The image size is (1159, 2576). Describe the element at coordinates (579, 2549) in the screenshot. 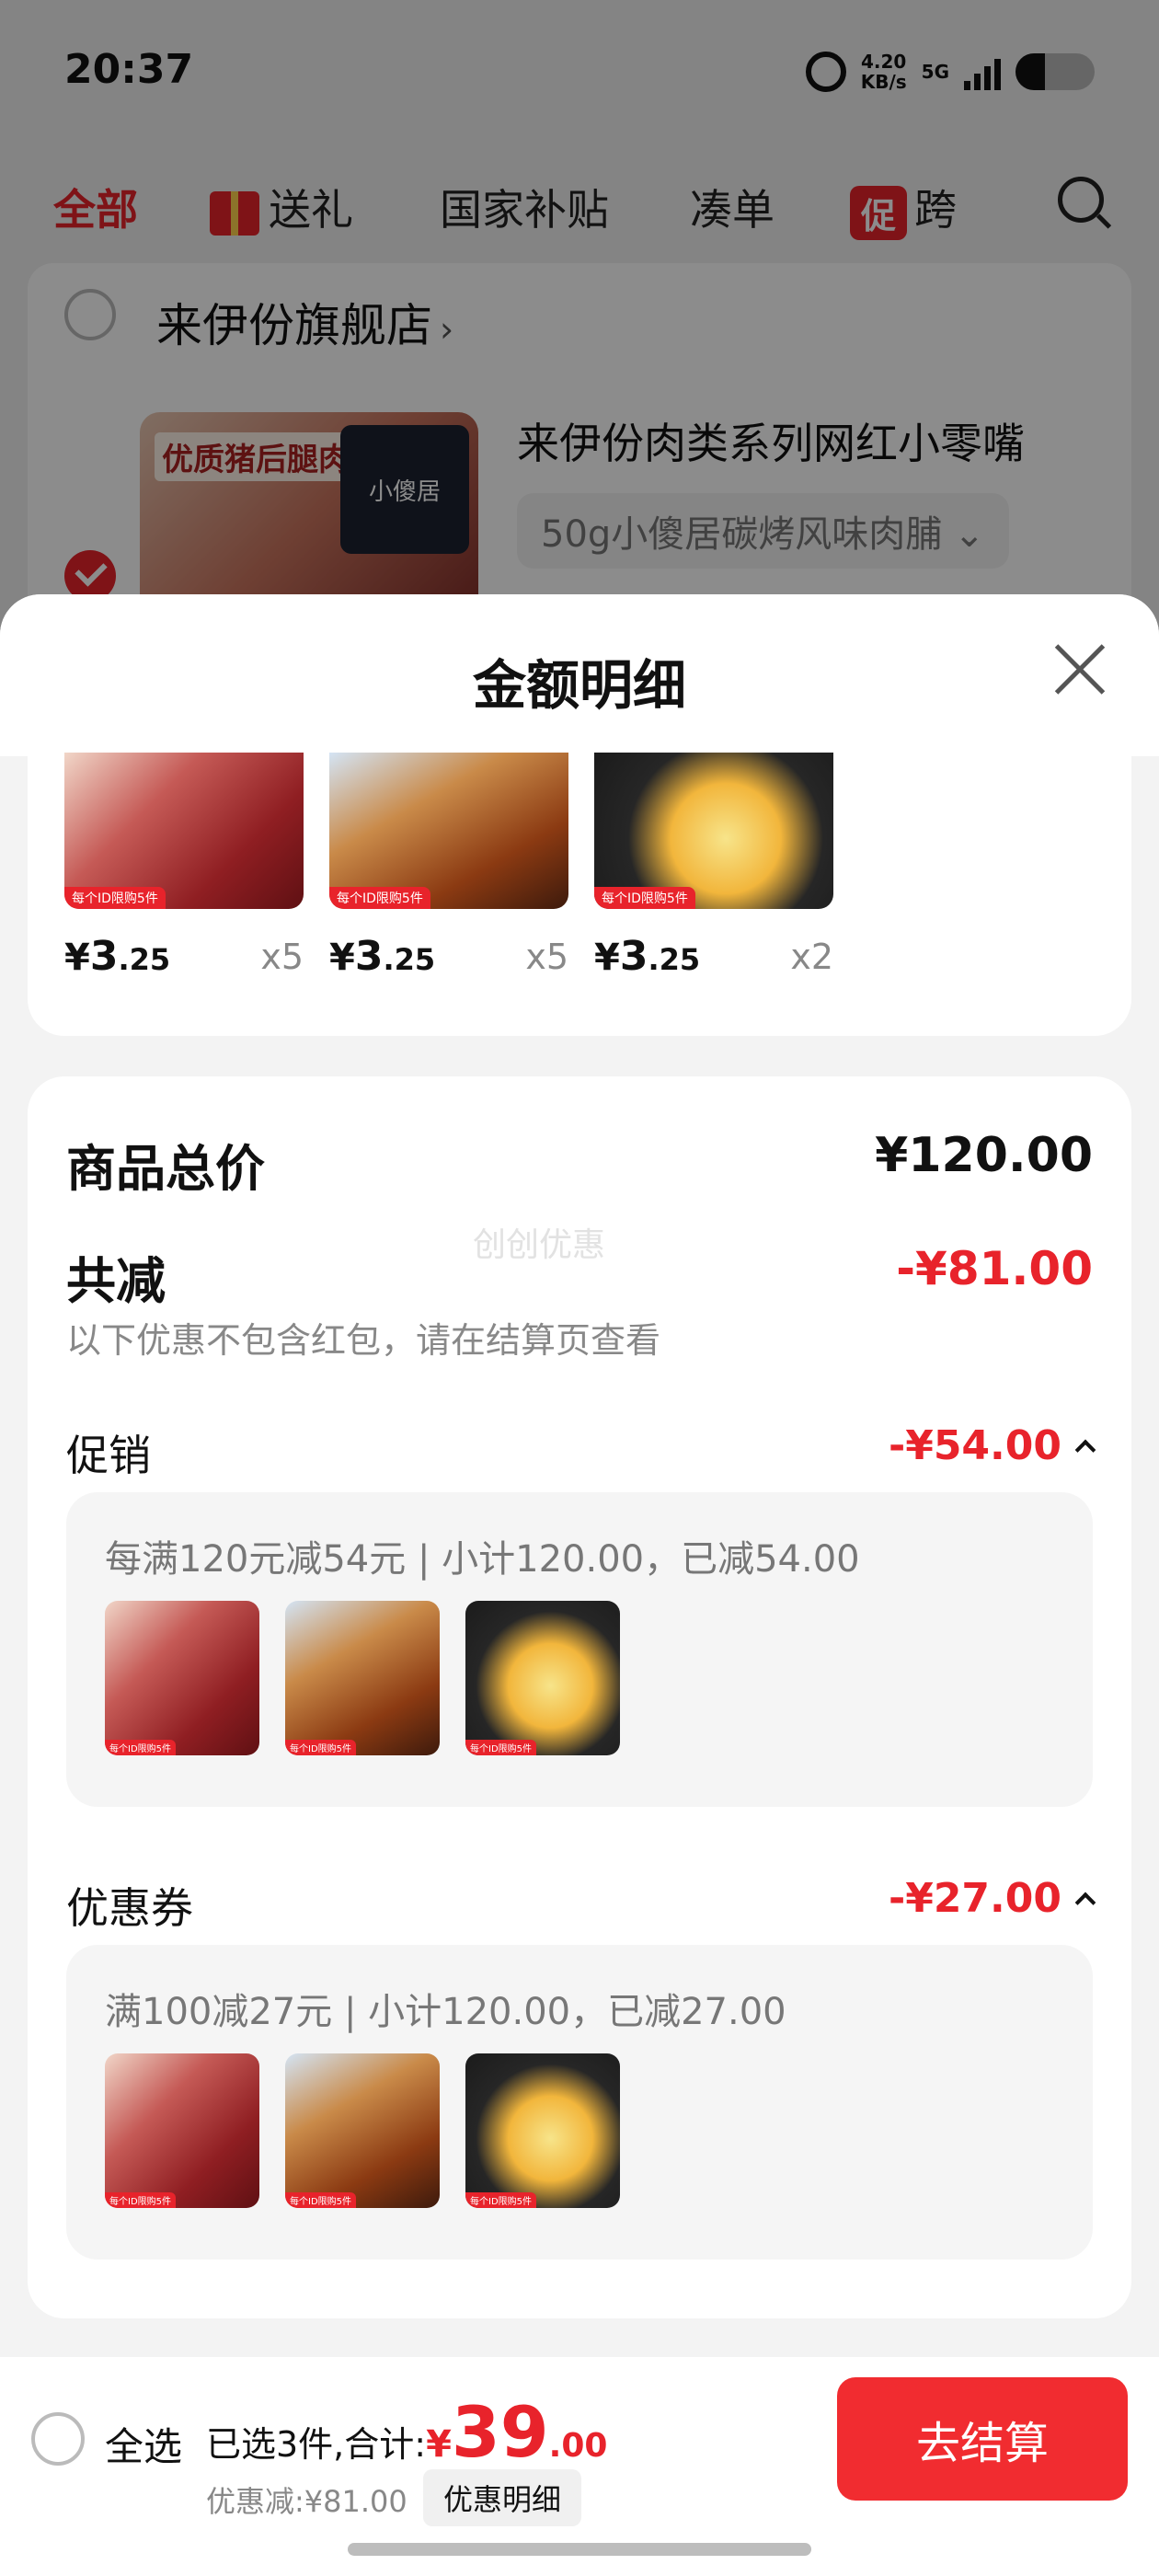

I see `home-indicator` at that location.